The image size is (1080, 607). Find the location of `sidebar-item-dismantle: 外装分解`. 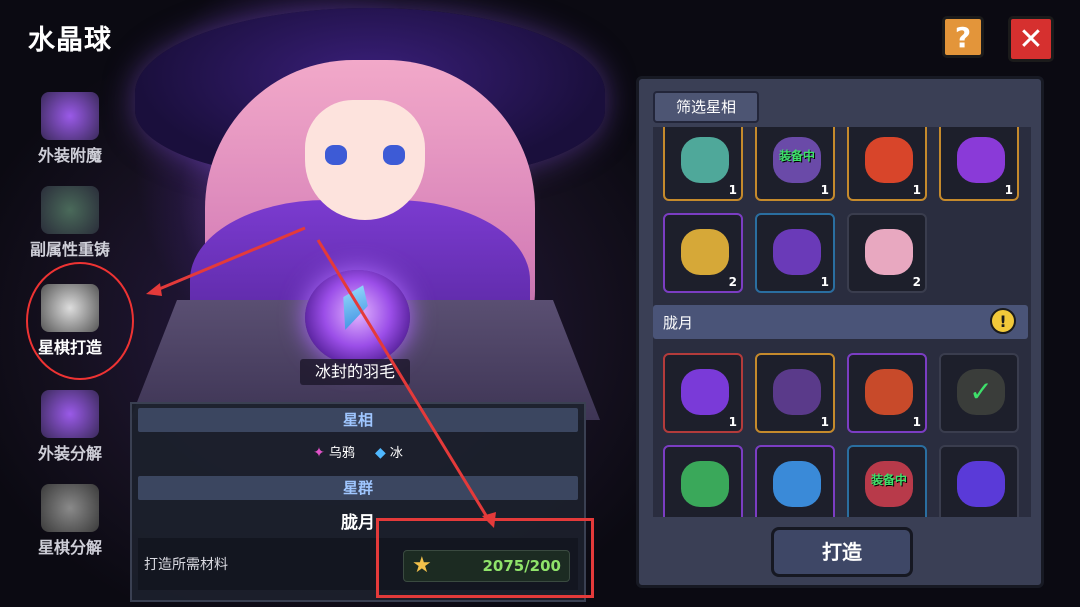

sidebar-item-dismantle: 外装分解 is located at coordinates (70, 427).